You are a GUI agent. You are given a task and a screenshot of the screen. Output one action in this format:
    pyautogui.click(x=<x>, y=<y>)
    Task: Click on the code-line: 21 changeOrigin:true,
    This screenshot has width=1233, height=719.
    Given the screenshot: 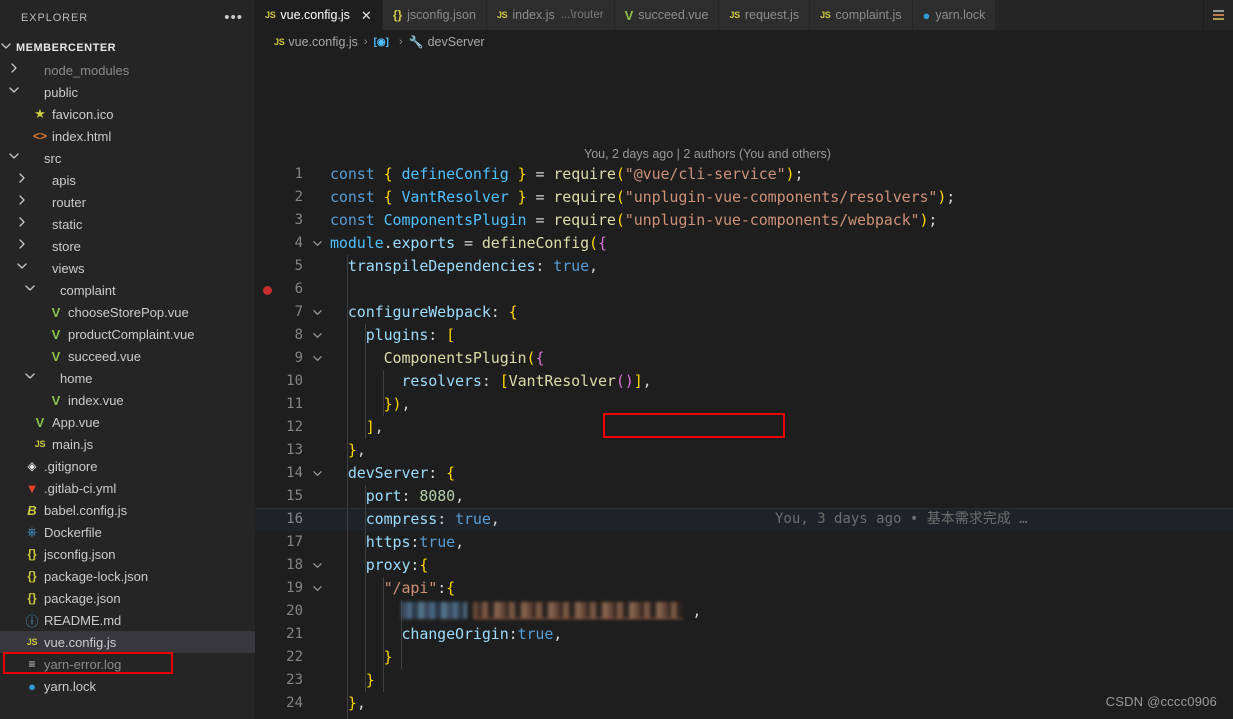 What is the action you would take?
    pyautogui.click(x=744, y=634)
    